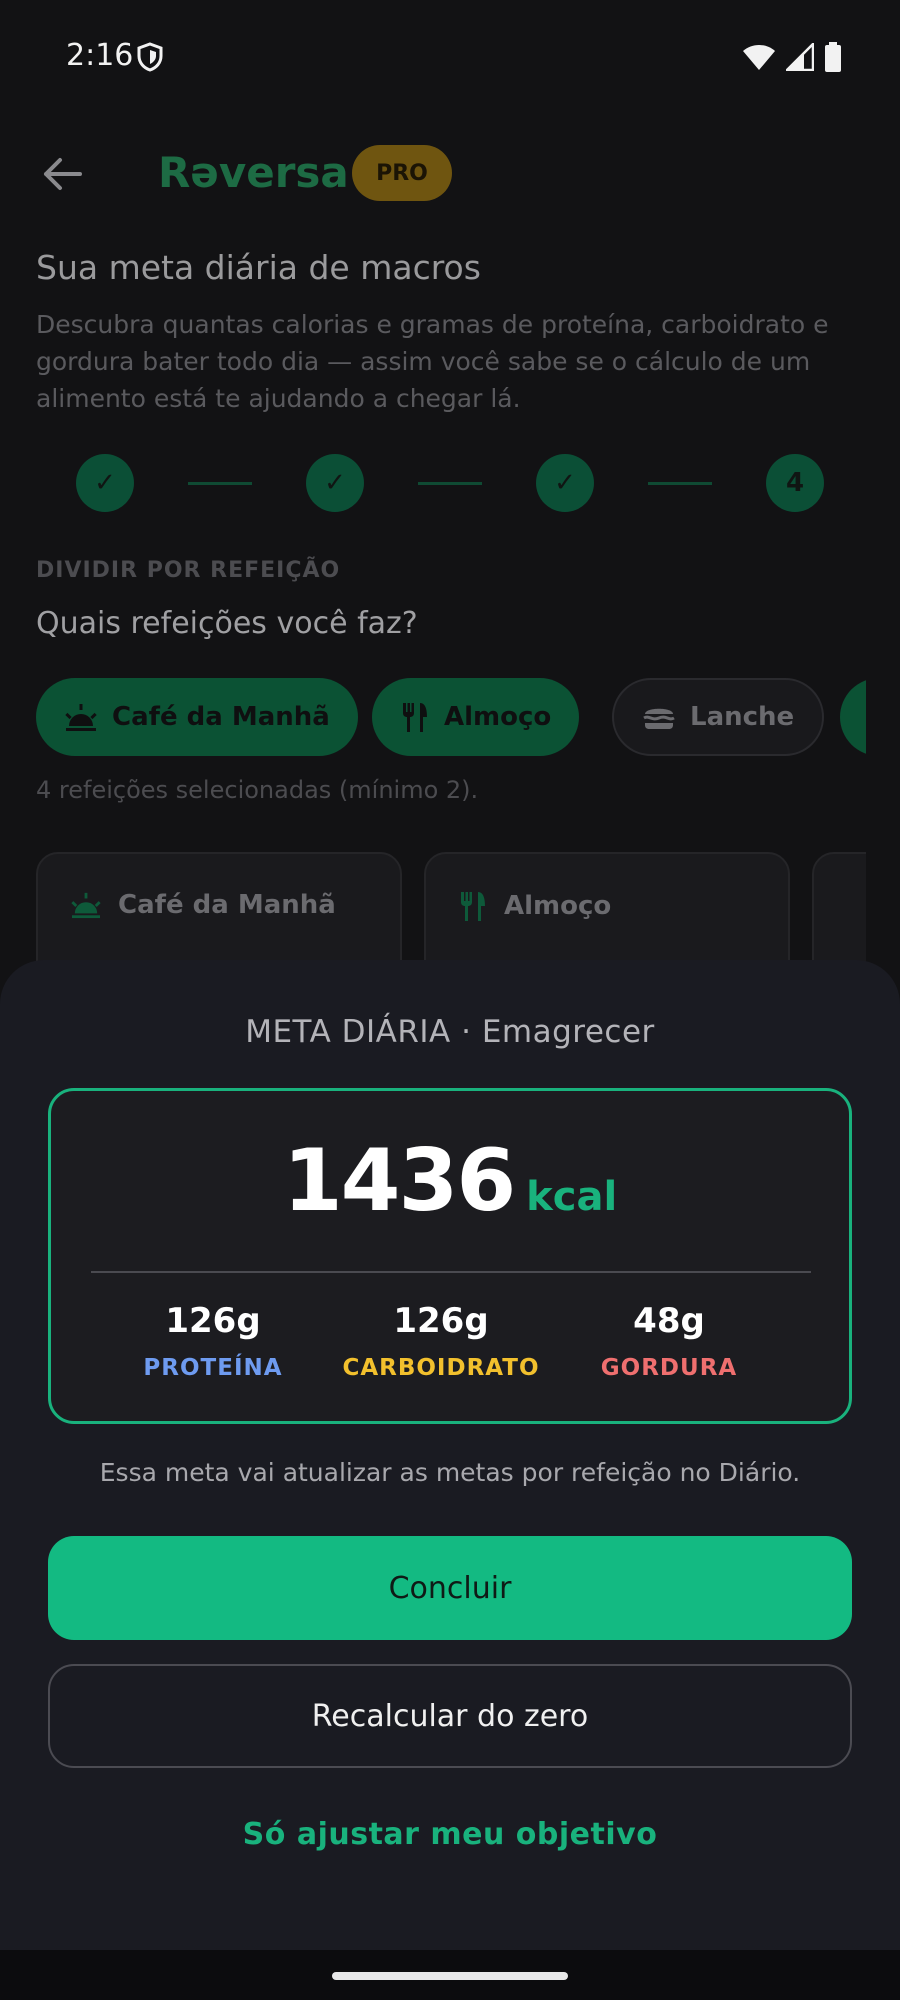 This screenshot has width=900, height=2000. Describe the element at coordinates (100, 55) in the screenshot. I see `status-time: 2:16` at that location.